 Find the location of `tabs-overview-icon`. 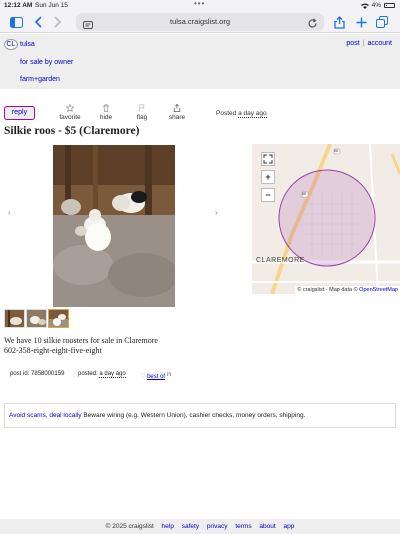

tabs-overview-icon is located at coordinates (382, 22).